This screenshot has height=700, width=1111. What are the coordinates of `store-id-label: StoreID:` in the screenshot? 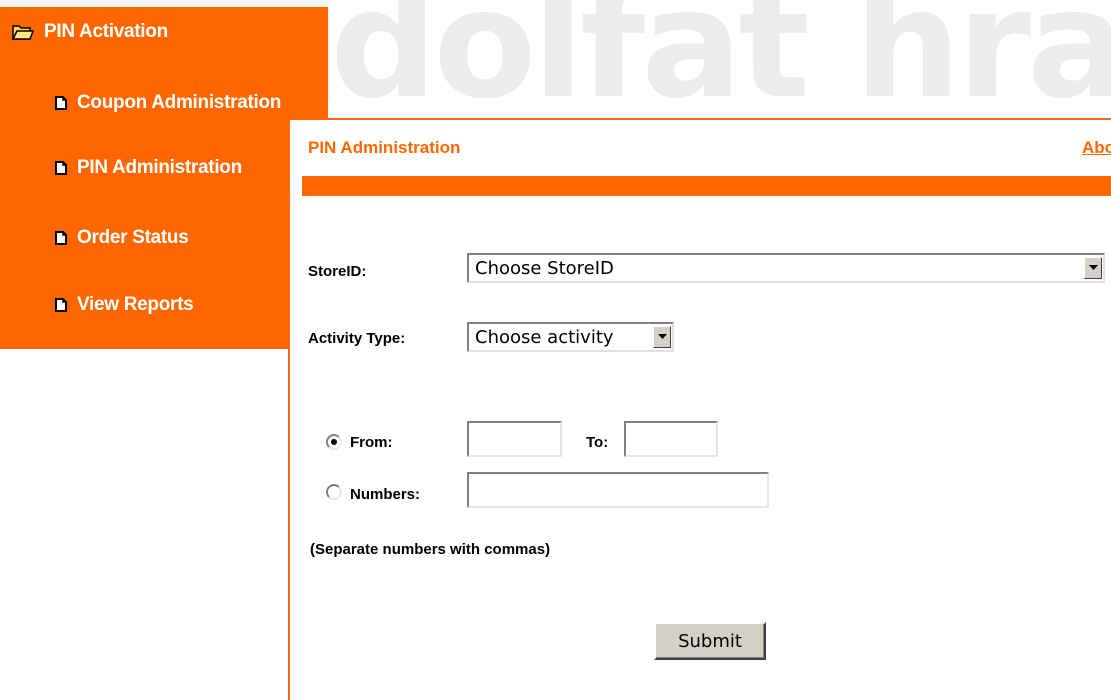 It's located at (337, 271).